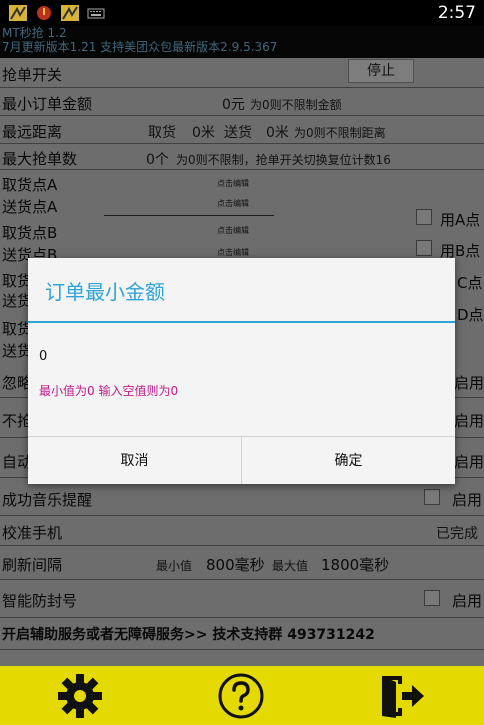  I want to click on exit-icon, so click(402, 696).